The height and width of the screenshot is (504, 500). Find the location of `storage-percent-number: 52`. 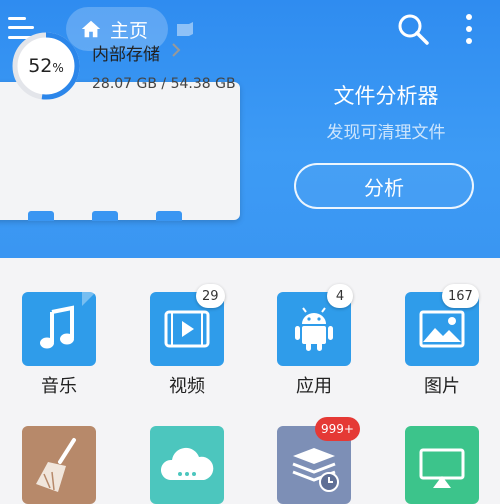

storage-percent-number: 52 is located at coordinates (40, 66).